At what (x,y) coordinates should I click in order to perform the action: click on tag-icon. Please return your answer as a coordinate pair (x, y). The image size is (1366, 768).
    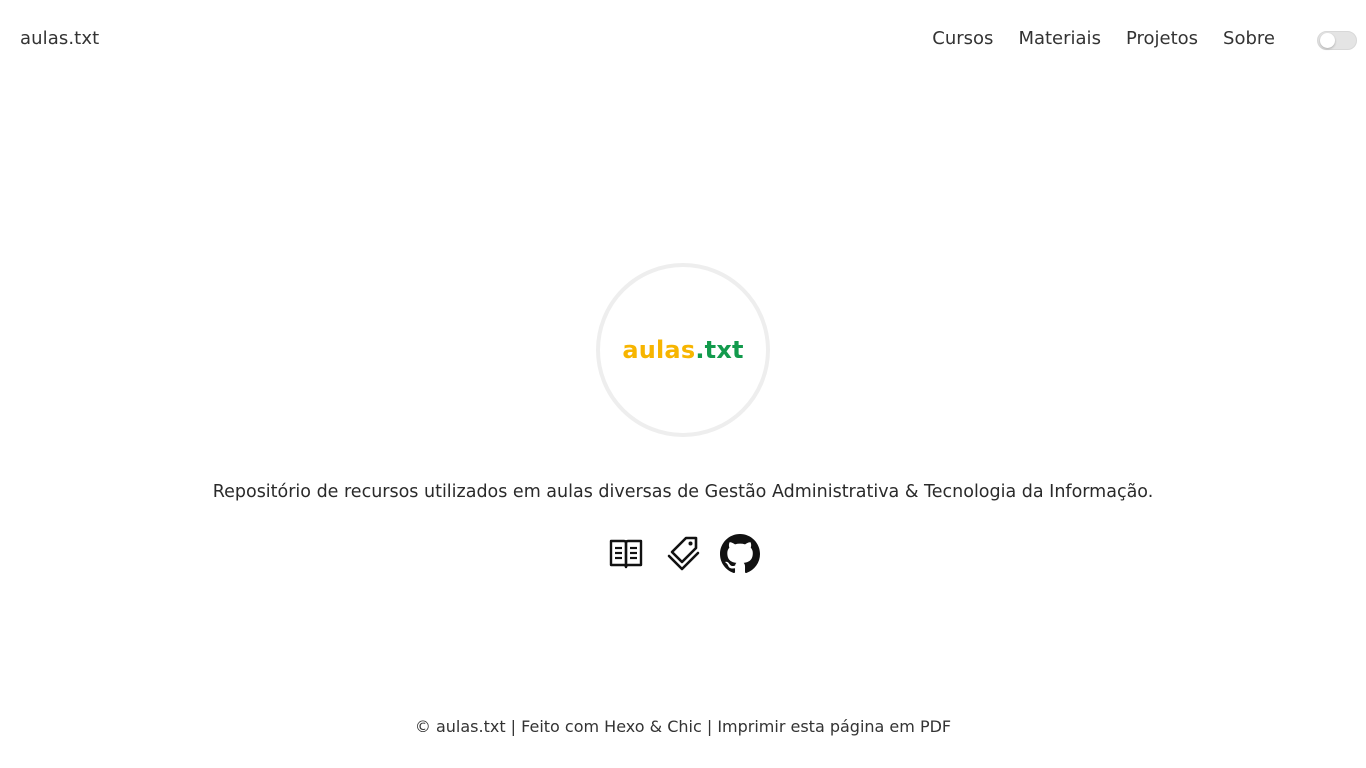
    Looking at the image, I should click on (684, 554).